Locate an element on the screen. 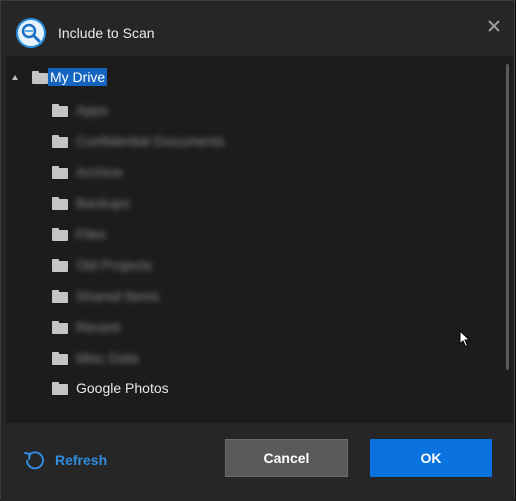  tree-scrollbar is located at coordinates (507, 217).